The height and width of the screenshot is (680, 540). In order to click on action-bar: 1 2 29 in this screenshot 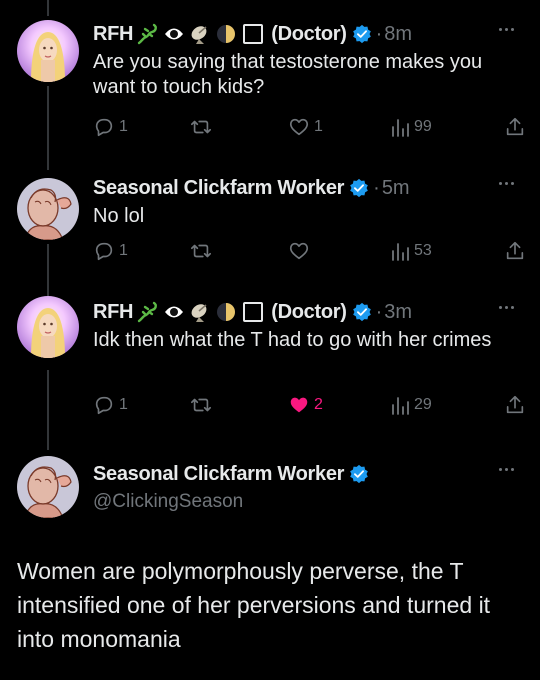, I will do `click(309, 406)`.